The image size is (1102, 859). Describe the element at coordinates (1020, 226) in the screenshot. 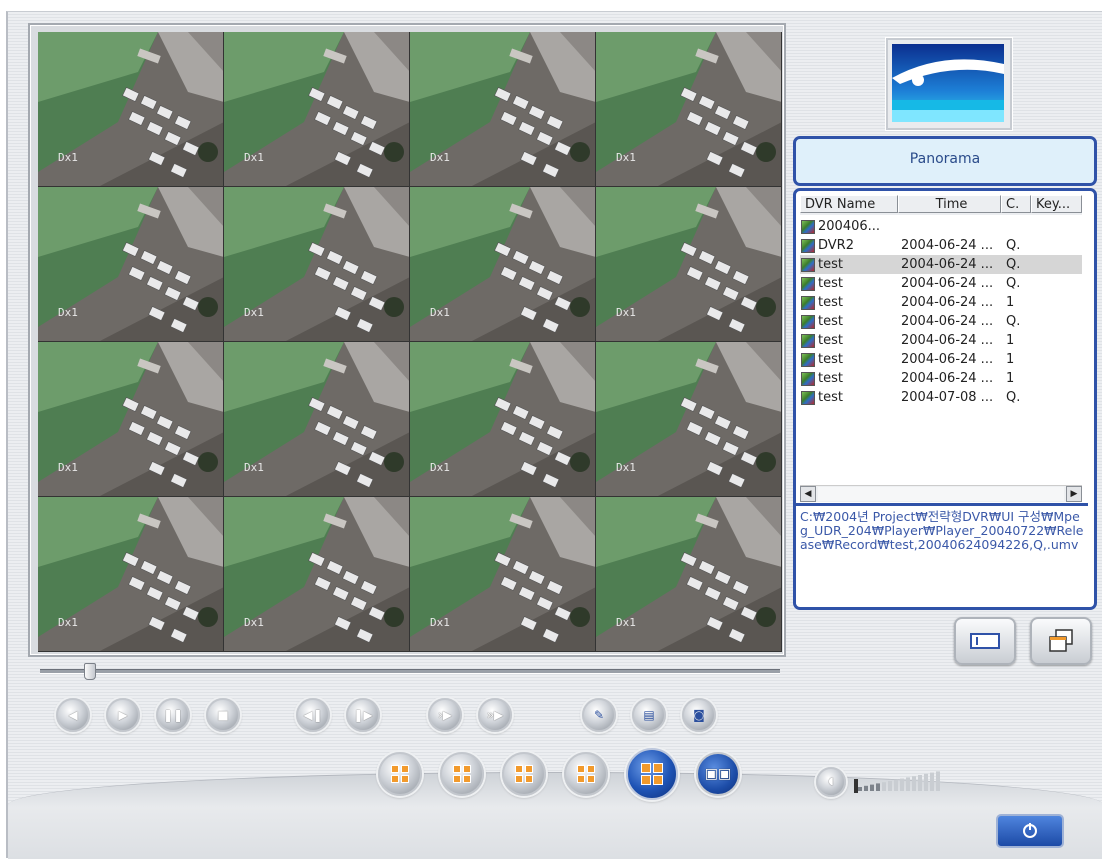

I see `record-channel` at that location.